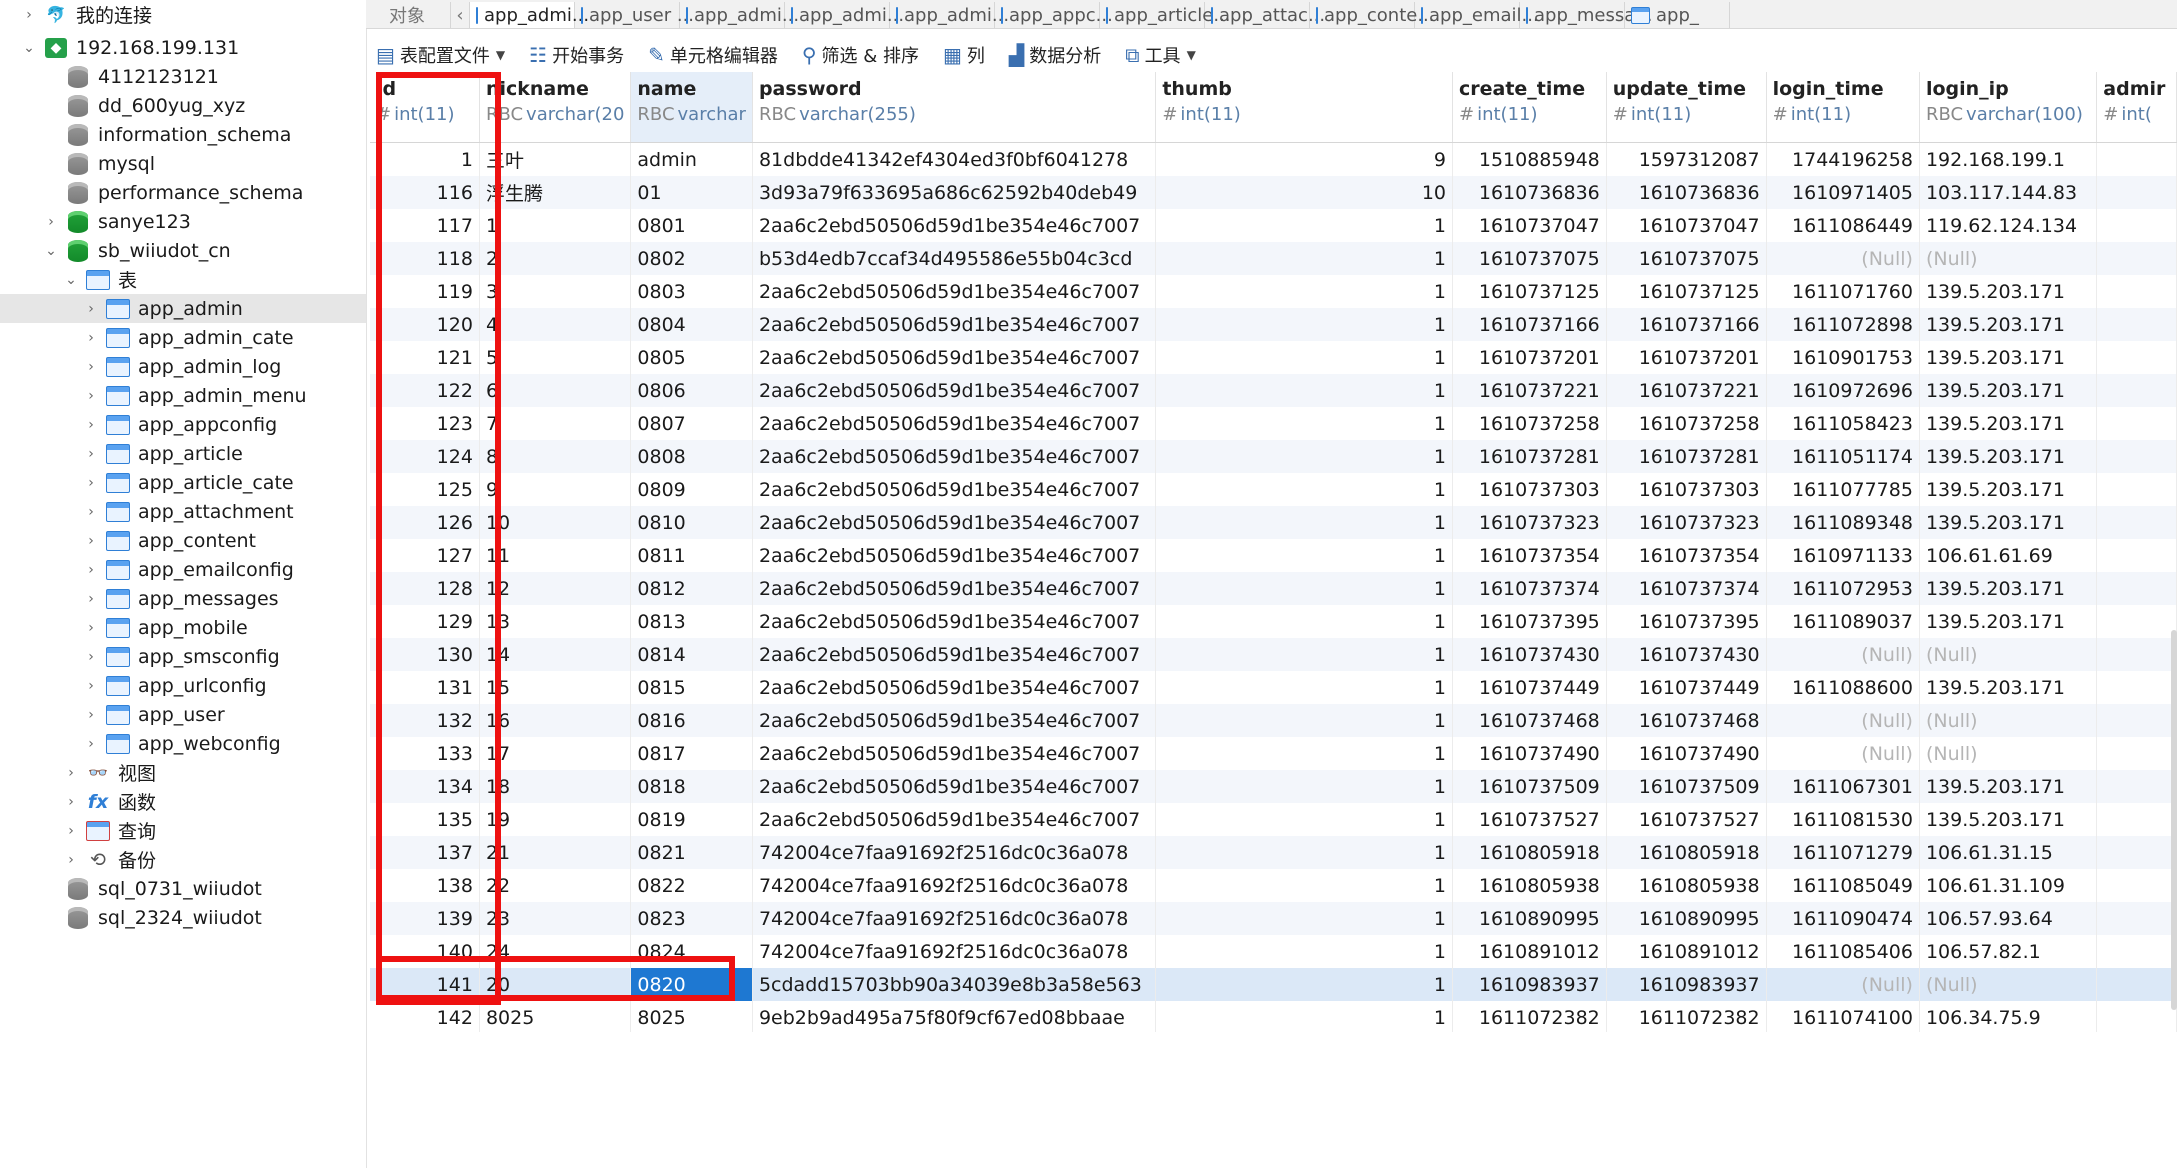  Describe the element at coordinates (425, 951) in the screenshot. I see `cell-id: 140` at that location.